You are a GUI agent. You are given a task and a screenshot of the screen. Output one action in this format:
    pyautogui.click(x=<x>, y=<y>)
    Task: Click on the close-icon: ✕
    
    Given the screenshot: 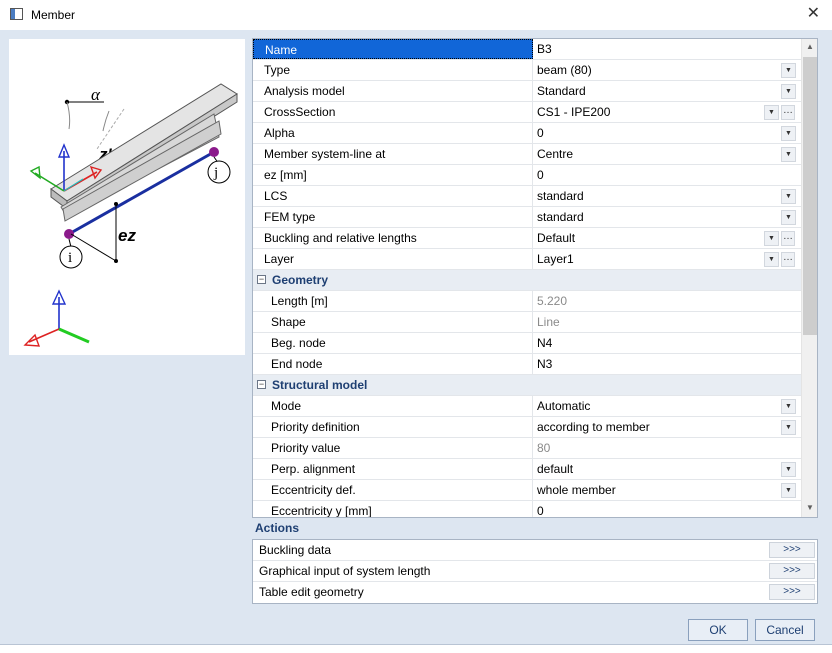 What is the action you would take?
    pyautogui.click(x=813, y=14)
    